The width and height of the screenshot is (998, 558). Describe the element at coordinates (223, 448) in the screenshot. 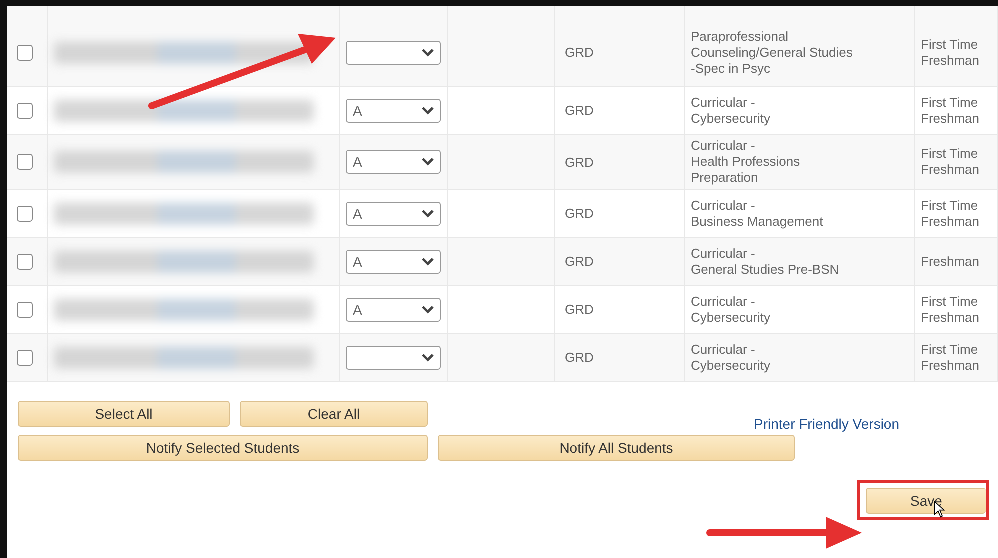

I see `notify-selected-button: Notify Selected Students` at that location.